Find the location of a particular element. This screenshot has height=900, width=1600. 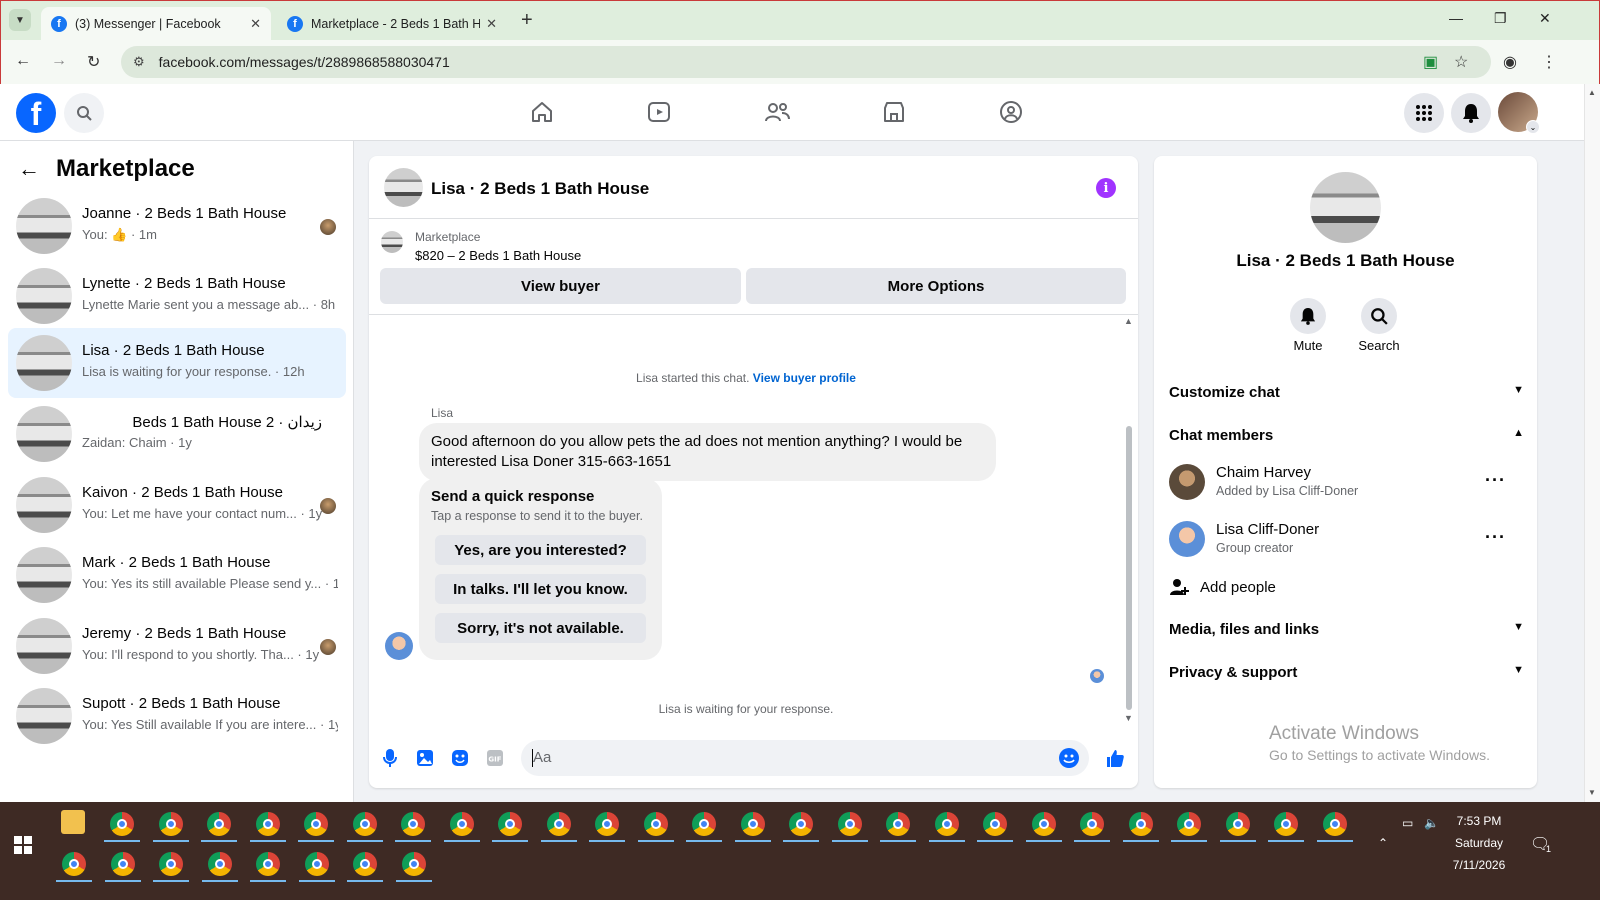

add-people-button: Add people is located at coordinates (1222, 587).